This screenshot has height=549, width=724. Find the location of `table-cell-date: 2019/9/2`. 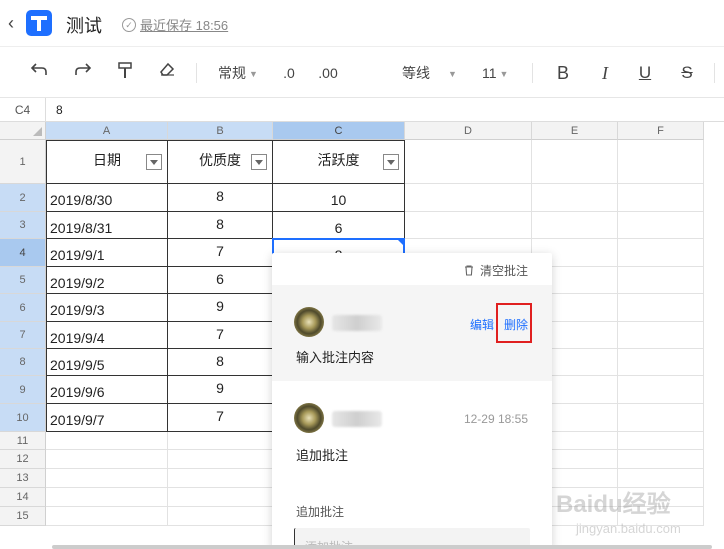

table-cell-date: 2019/9/2 is located at coordinates (107, 280).